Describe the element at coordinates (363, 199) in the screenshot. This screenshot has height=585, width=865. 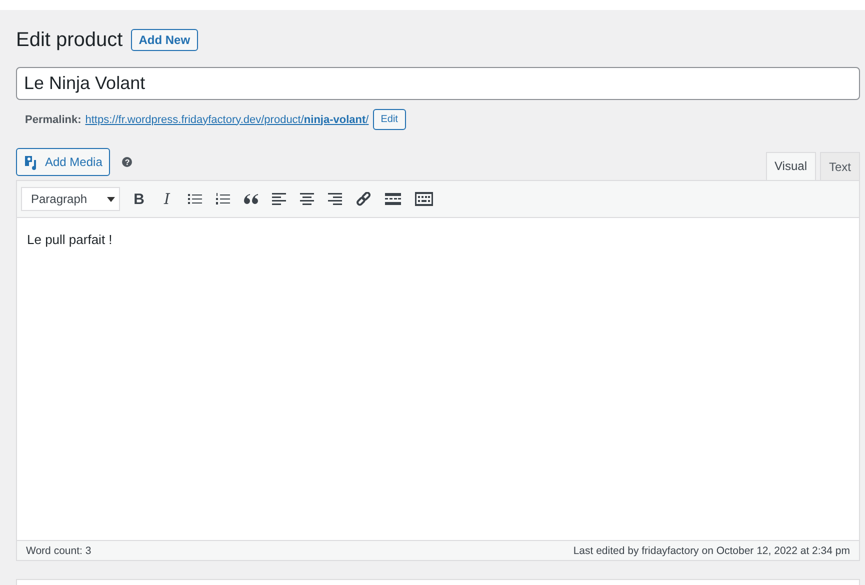
I see `link-icon` at that location.